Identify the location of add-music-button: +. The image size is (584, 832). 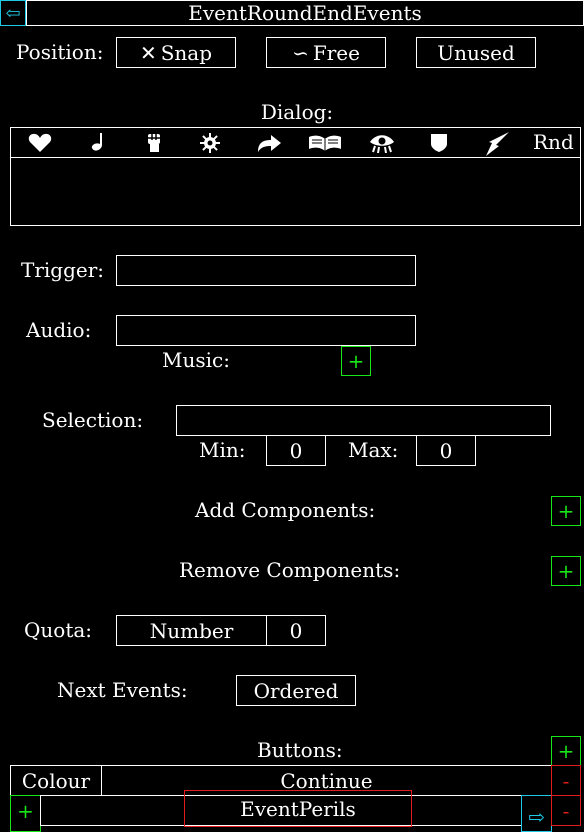
(356, 361).